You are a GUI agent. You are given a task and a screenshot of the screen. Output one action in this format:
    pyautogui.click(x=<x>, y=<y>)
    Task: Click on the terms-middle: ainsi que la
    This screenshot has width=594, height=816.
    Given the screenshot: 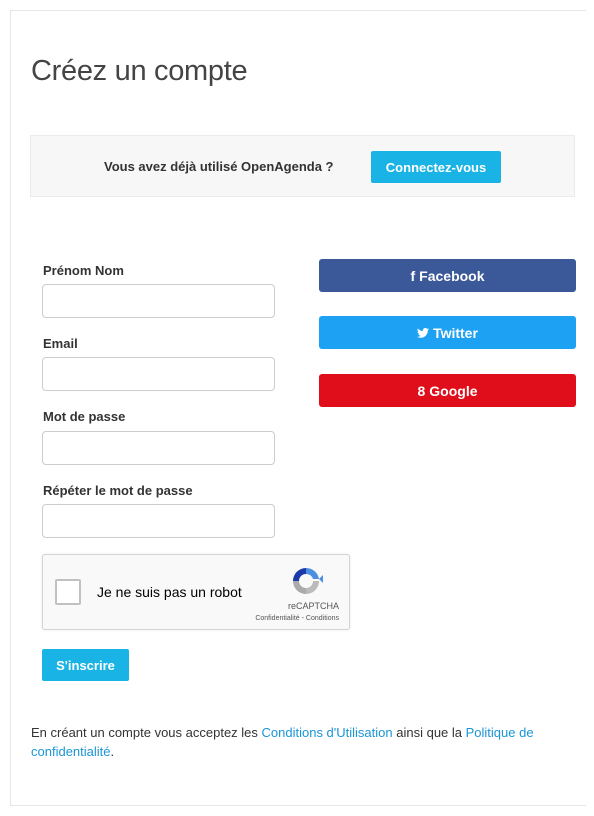 What is the action you would take?
    pyautogui.click(x=429, y=732)
    